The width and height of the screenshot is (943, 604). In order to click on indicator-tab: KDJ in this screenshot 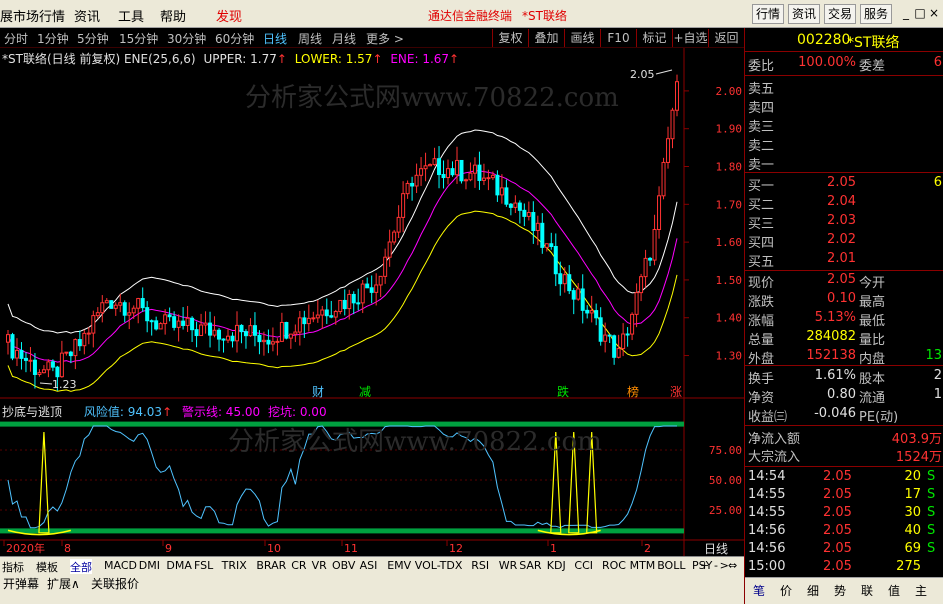, I will do `click(556, 565)`.